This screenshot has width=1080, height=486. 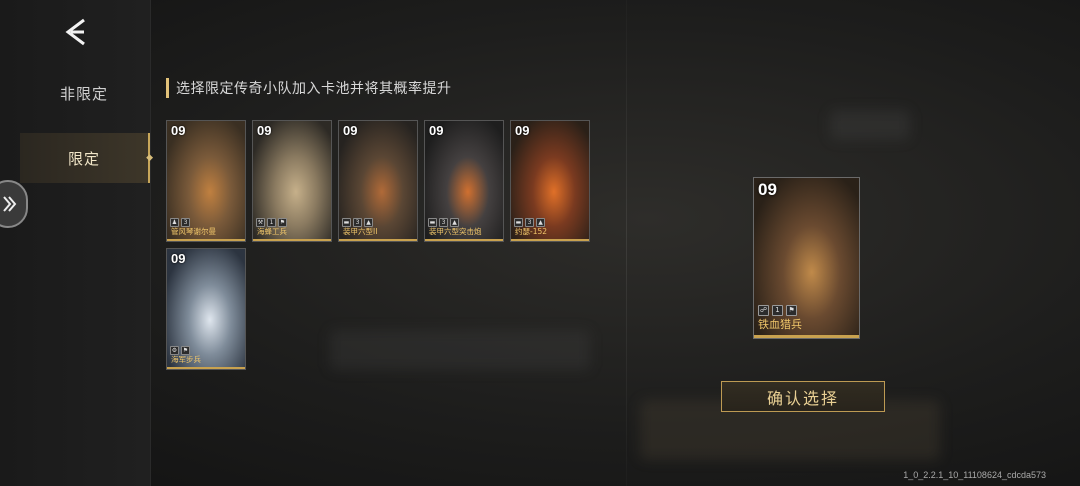 I want to click on tab-non-limited: 非限定, so click(x=84, y=93).